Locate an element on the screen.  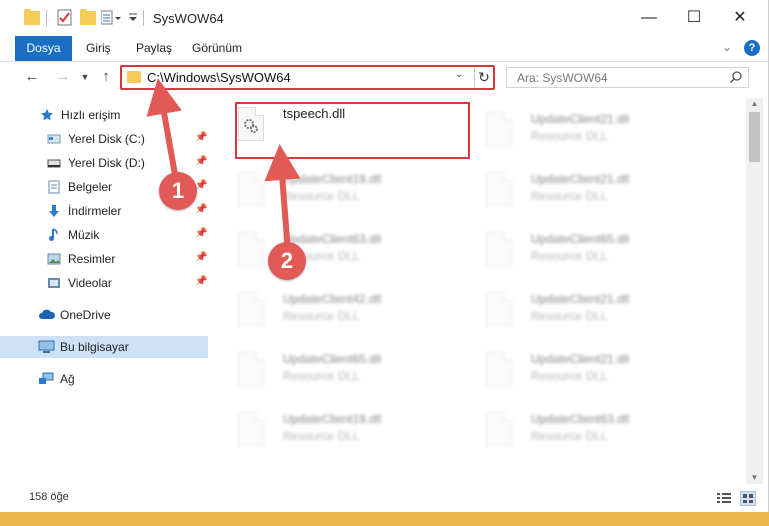
forward-button: → is located at coordinates (63, 77).